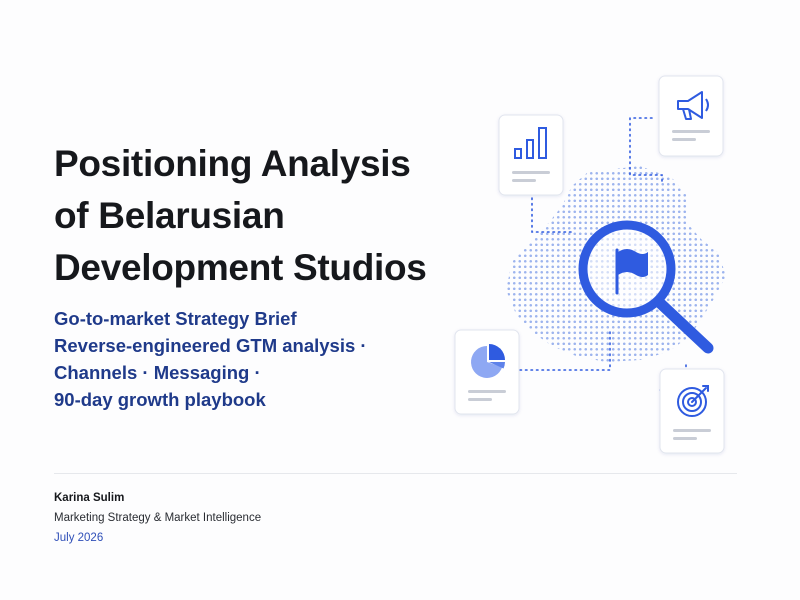  I want to click on target-card, so click(692, 411).